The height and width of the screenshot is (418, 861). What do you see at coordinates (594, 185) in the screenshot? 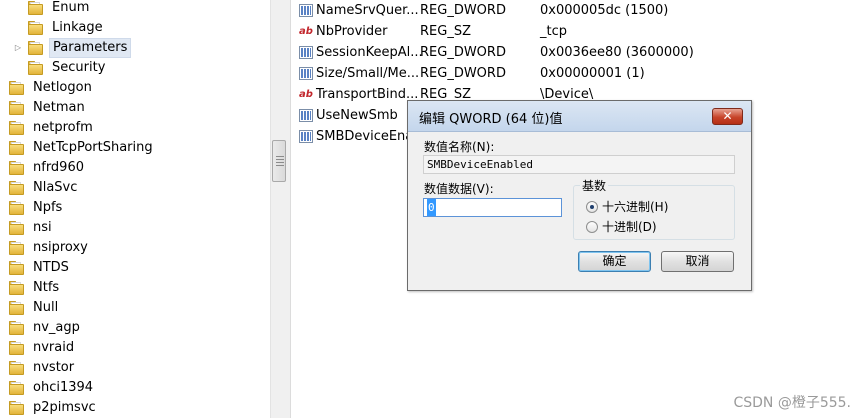
I see `base-groupbox-title: 基数` at bounding box center [594, 185].